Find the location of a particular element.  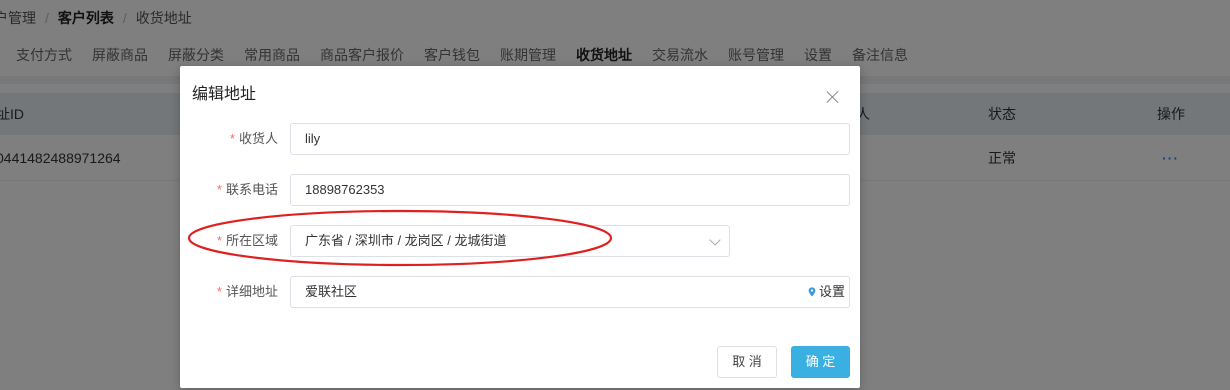

set-location-label: 设置 is located at coordinates (831, 291).